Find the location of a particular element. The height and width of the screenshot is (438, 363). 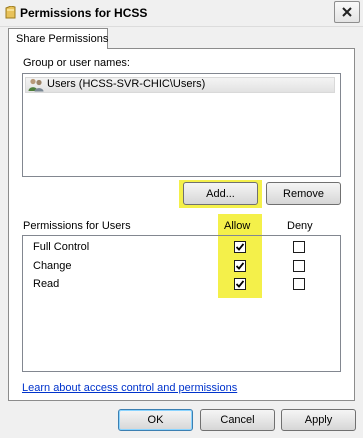

deny-full-control-checkbox is located at coordinates (299, 247).